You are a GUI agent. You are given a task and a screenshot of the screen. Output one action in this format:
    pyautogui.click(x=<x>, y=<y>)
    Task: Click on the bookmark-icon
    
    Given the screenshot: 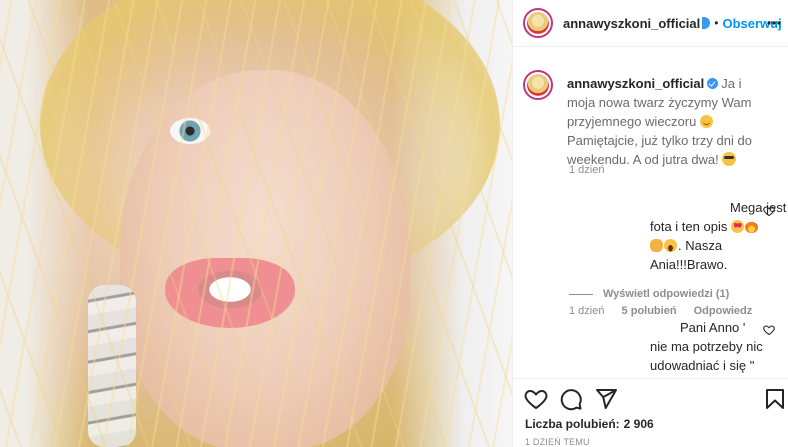 What is the action you would take?
    pyautogui.click(x=775, y=399)
    